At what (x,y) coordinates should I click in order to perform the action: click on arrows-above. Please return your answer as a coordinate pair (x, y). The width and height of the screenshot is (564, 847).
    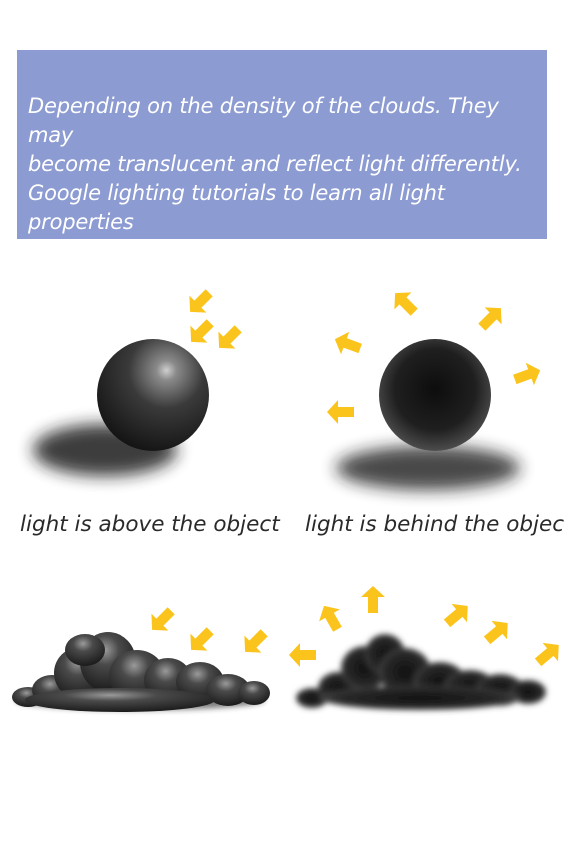
    Looking at the image, I should click on (214, 320).